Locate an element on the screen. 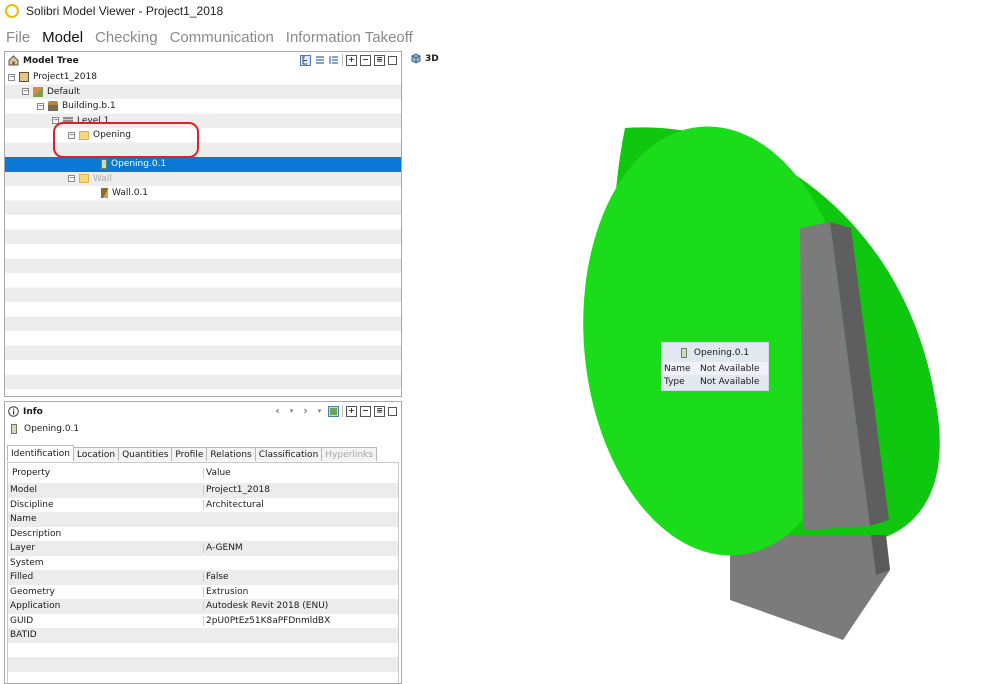  tab-relations: Relations is located at coordinates (231, 454).